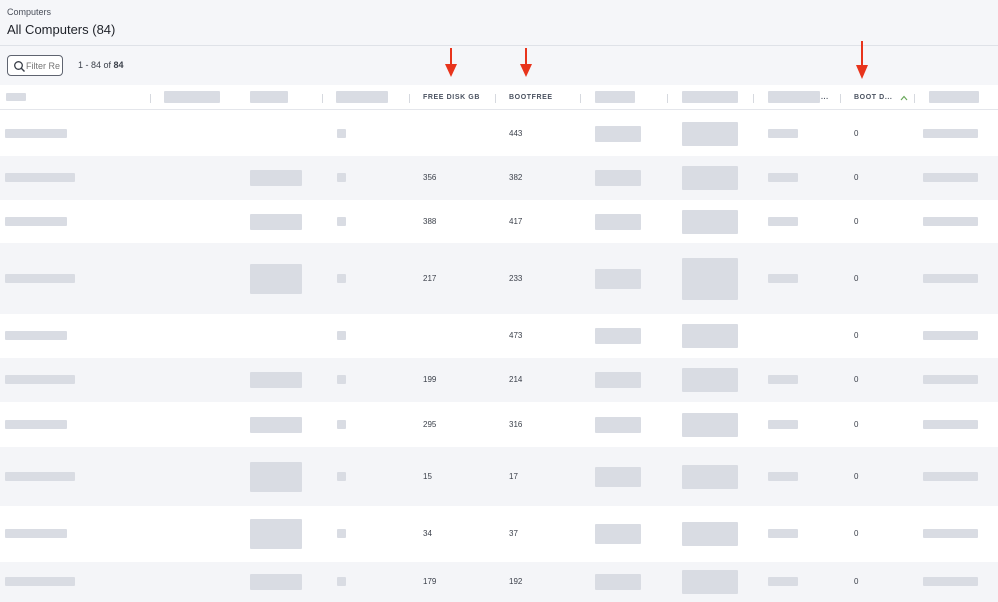  I want to click on cell-bootfree: 233, so click(516, 278).